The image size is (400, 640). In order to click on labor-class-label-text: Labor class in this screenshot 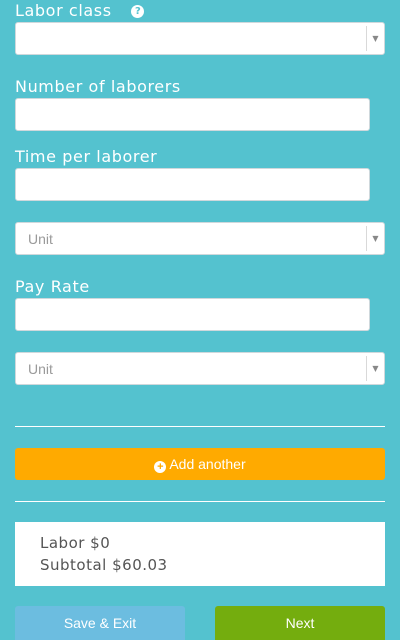, I will do `click(63, 10)`.